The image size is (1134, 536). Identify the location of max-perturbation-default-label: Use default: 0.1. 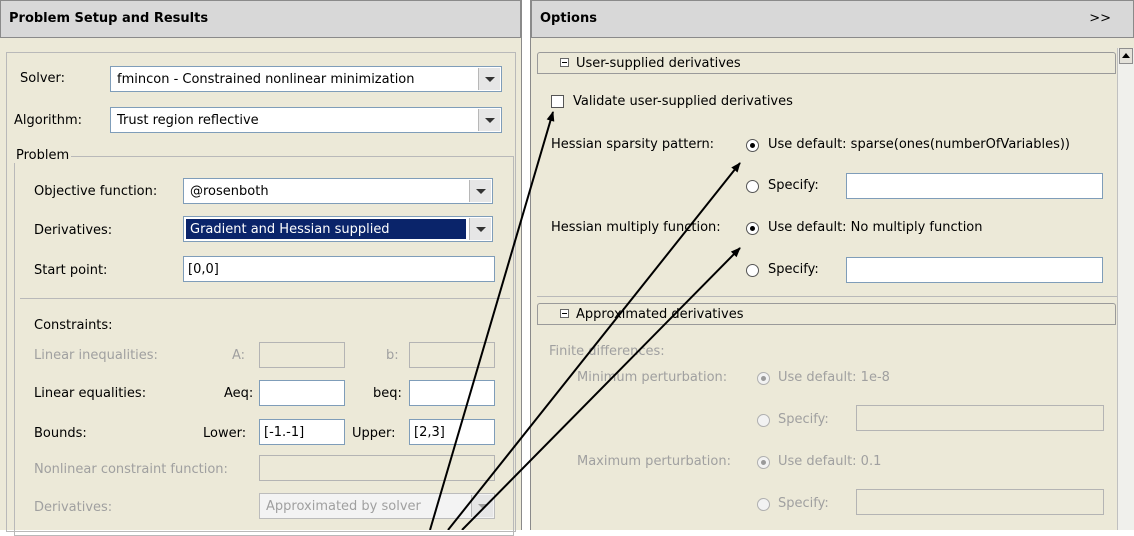
(830, 461).